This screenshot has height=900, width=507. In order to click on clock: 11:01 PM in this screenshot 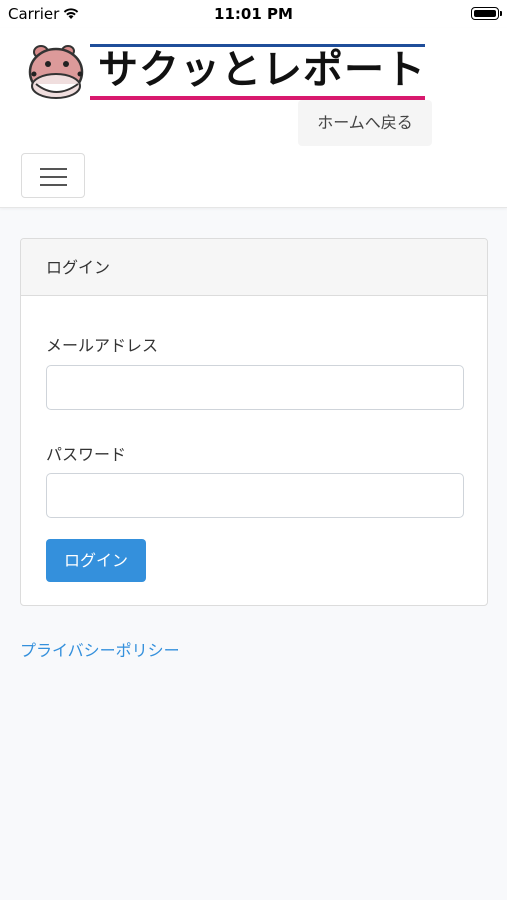, I will do `click(253, 14)`.